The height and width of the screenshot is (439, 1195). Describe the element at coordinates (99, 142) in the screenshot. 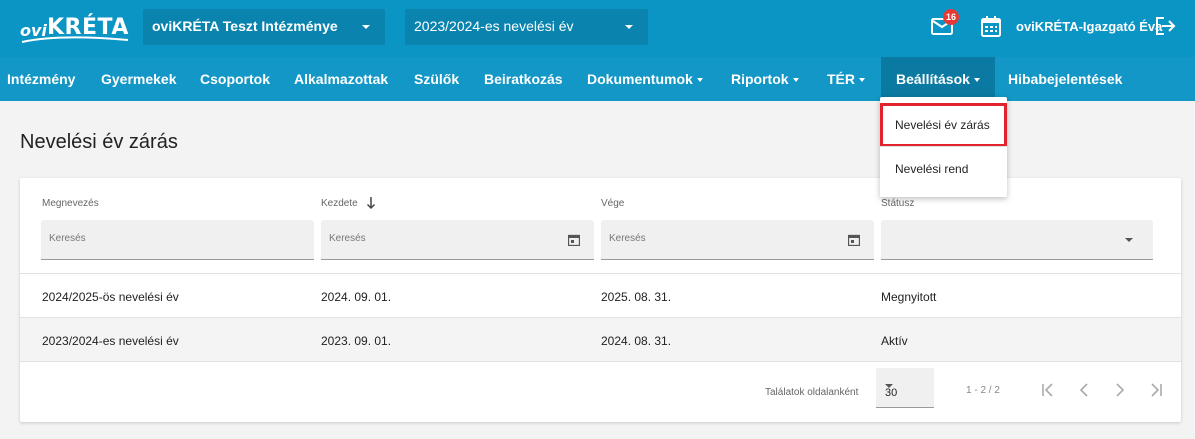

I see `page-title: Nevelési év zárás` at that location.